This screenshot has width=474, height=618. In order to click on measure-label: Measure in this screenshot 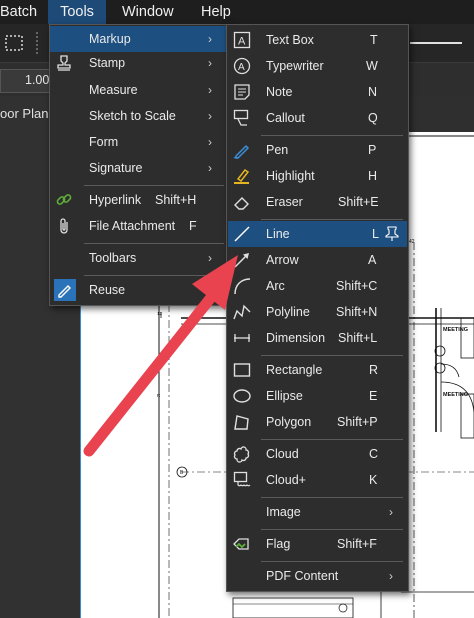, I will do `click(113, 90)`.